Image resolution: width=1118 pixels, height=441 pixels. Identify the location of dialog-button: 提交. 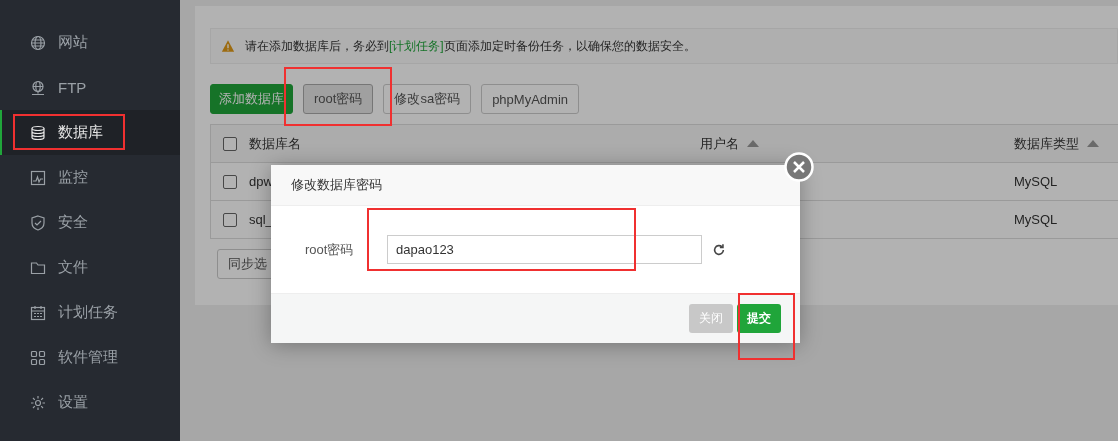
(759, 318).